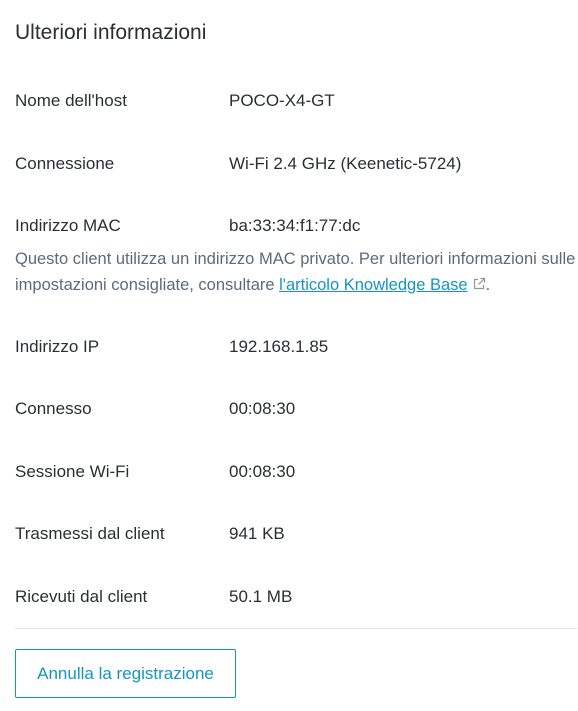  I want to click on hostname-label: Nome dell'host, so click(71, 100).